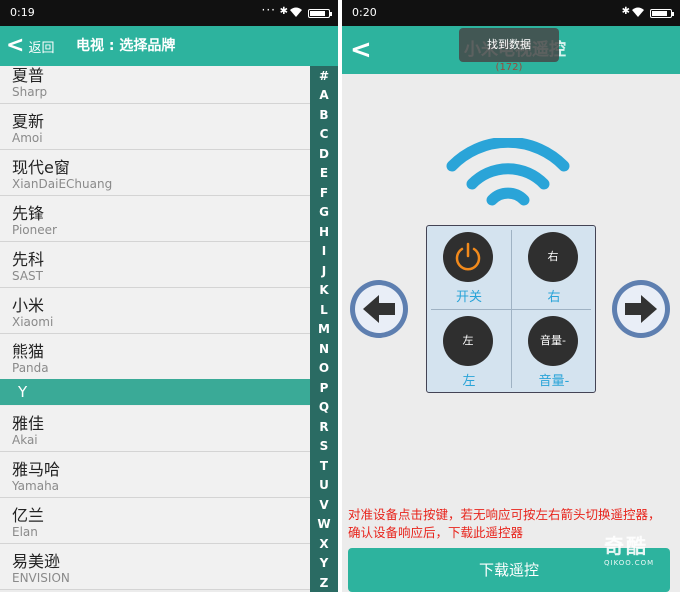  What do you see at coordinates (155, 429) in the screenshot?
I see `brand-list-item: 雅佳 Akai` at bounding box center [155, 429].